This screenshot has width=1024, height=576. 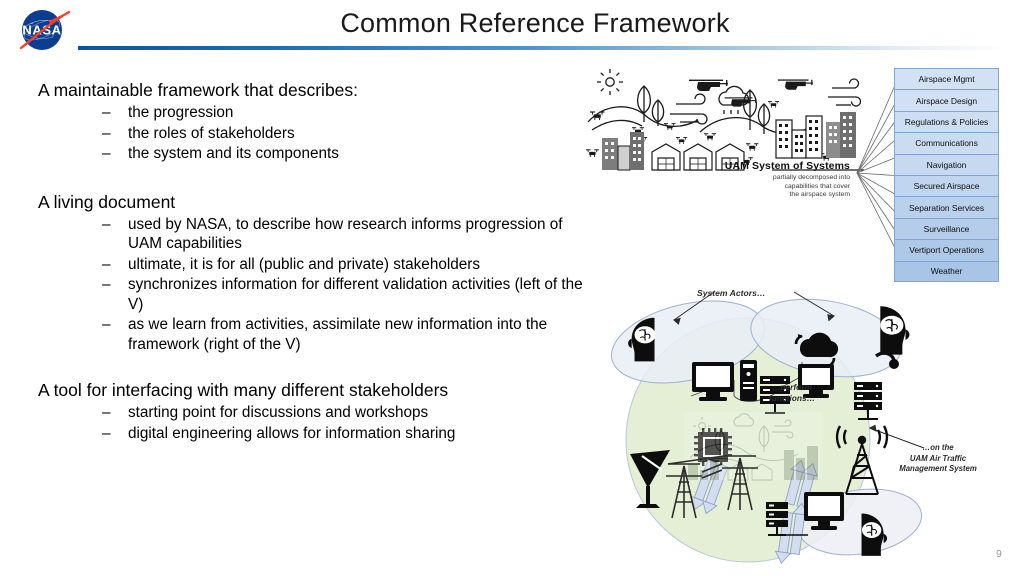 I want to click on annotation-line: UAM Air Traffic, so click(x=938, y=458).